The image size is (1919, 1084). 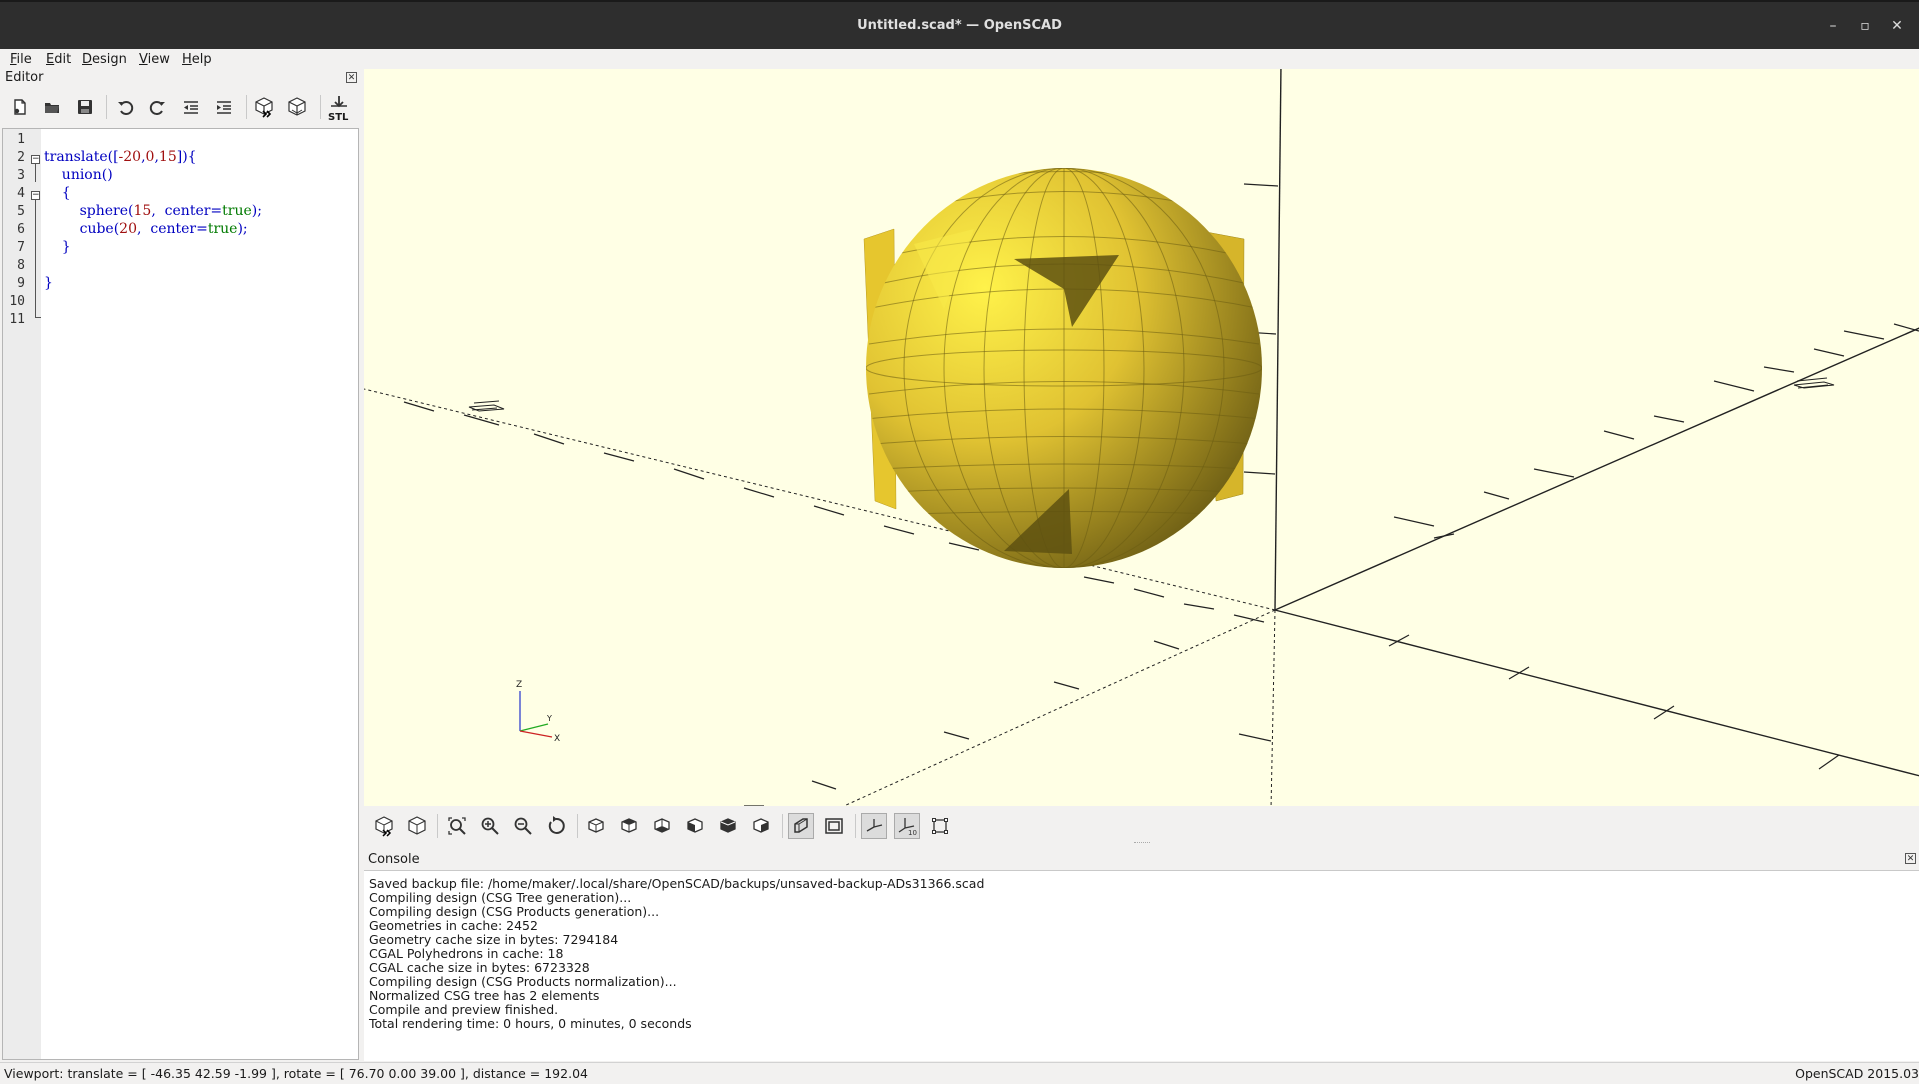 I want to click on console-close-icon: ✕, so click(x=1910, y=858).